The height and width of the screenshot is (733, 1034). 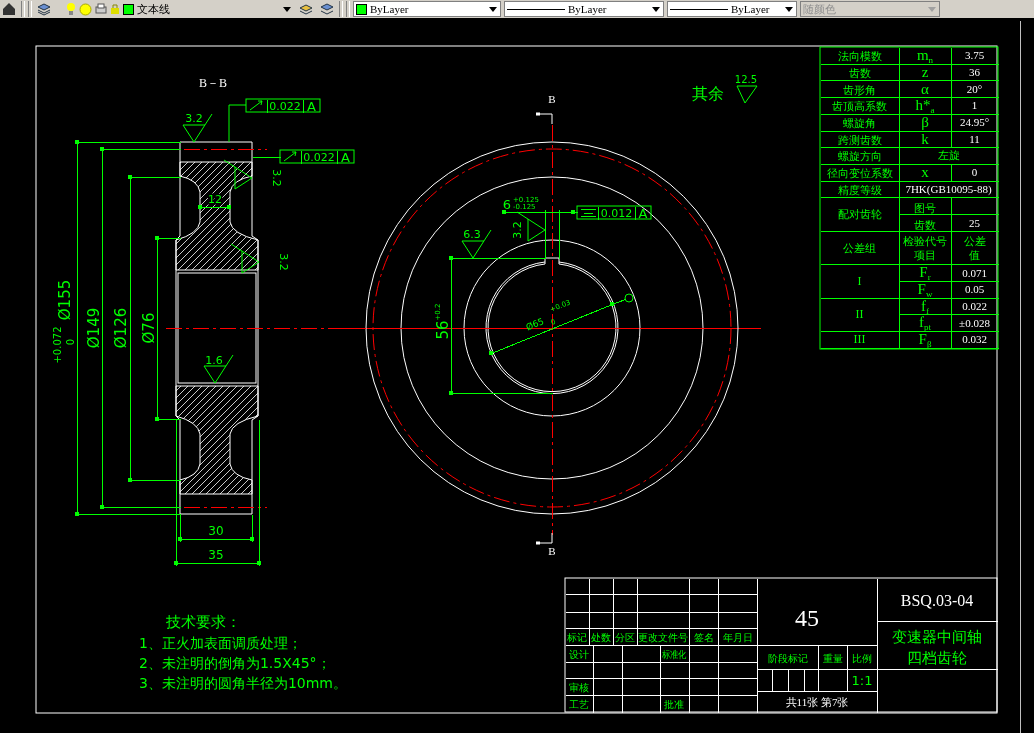 What do you see at coordinates (859, 314) in the screenshot?
I see `tolerance-group: II` at bounding box center [859, 314].